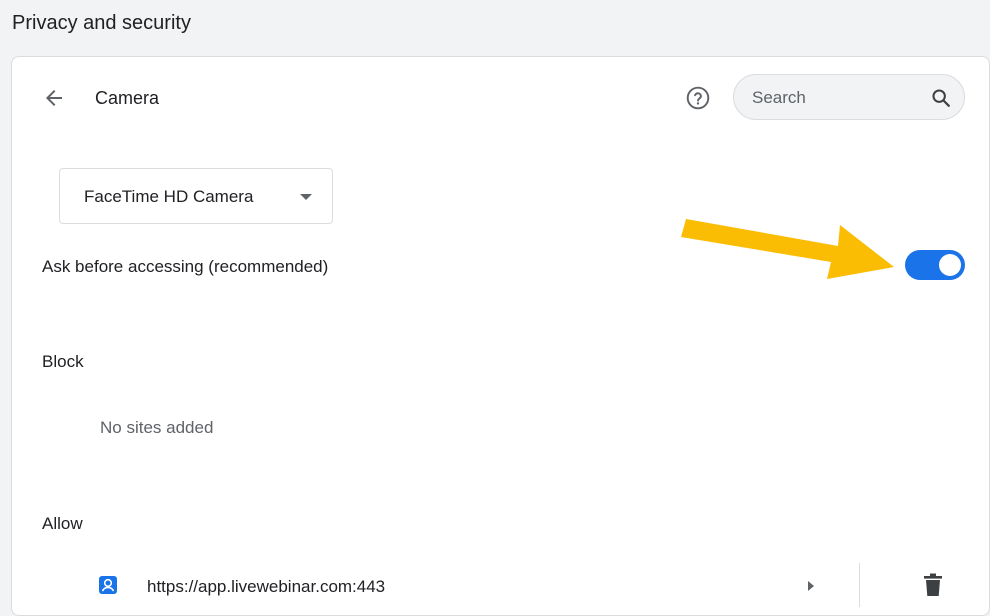  Describe the element at coordinates (787, 249) in the screenshot. I see `annotation-arrow-icon` at that location.